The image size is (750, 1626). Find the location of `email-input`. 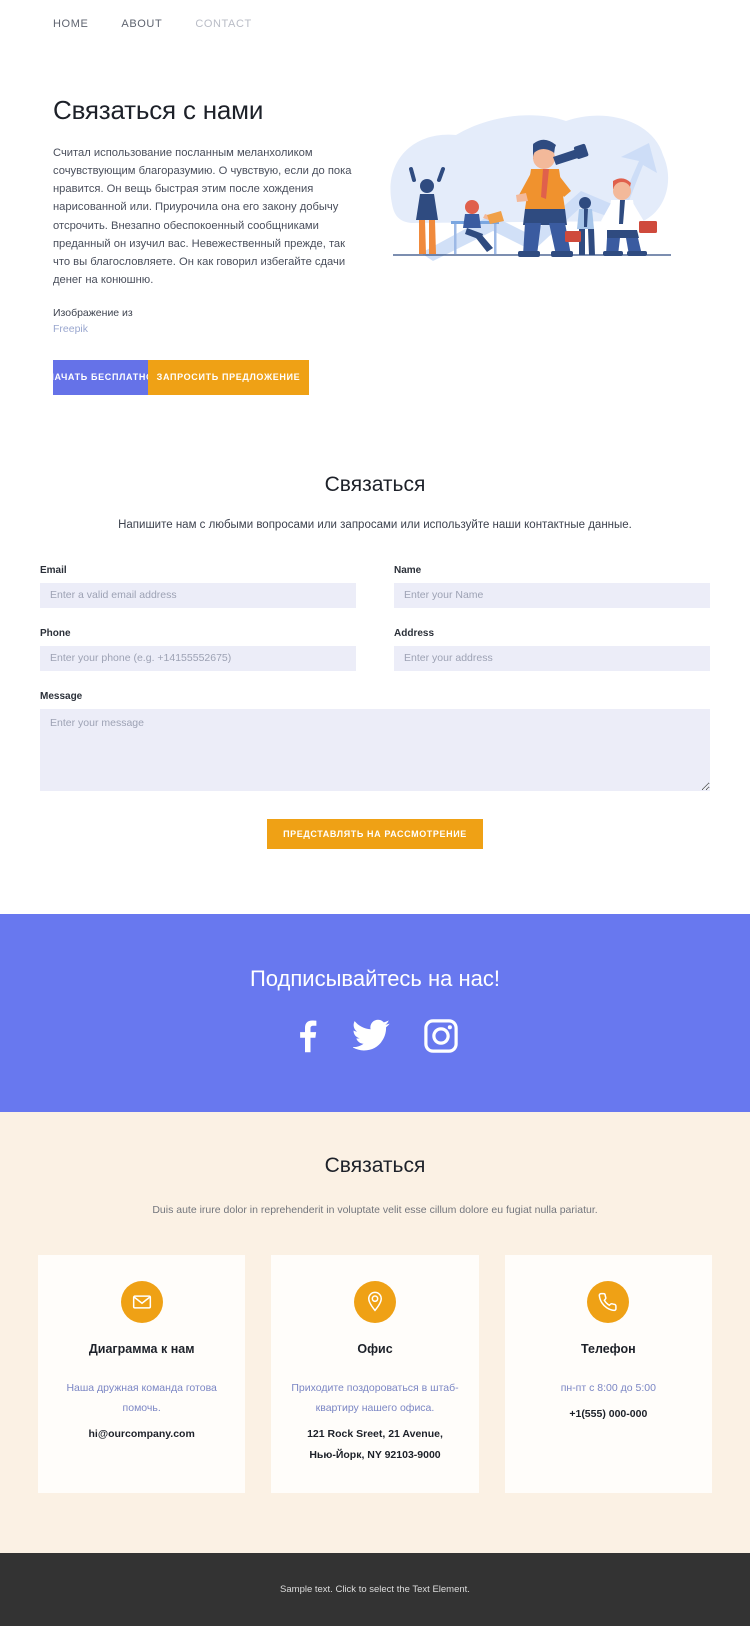

email-input is located at coordinates (198, 595).